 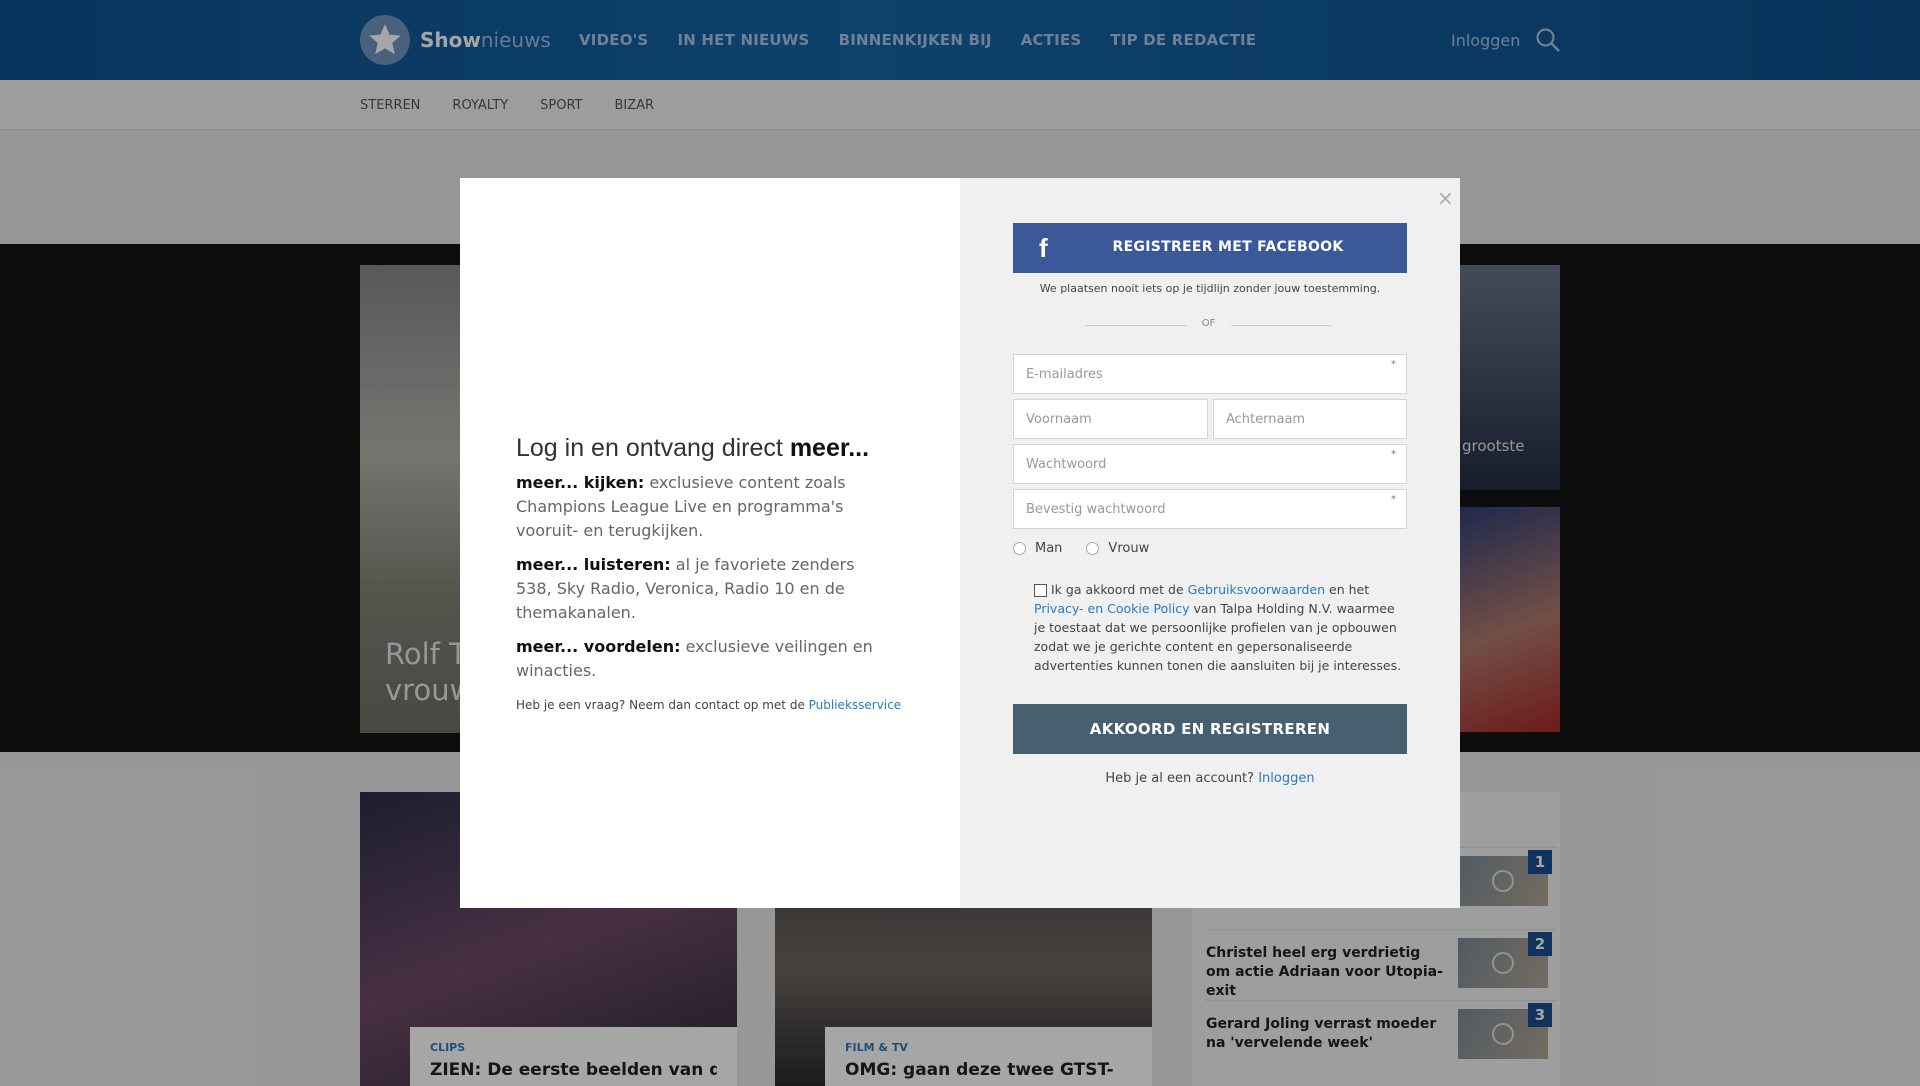 What do you see at coordinates (1096, 509) in the screenshot?
I see `confirm-password-placeholder: Bevestig wachtwoord` at bounding box center [1096, 509].